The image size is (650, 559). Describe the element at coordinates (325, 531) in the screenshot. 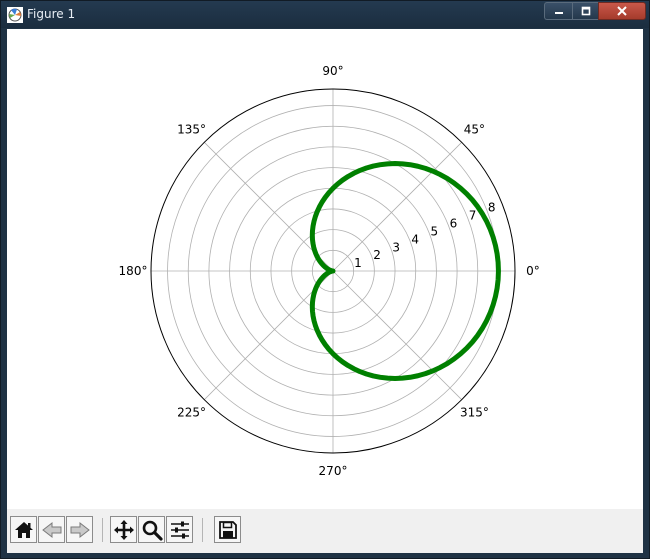

I see `navigation-toolbar` at that location.